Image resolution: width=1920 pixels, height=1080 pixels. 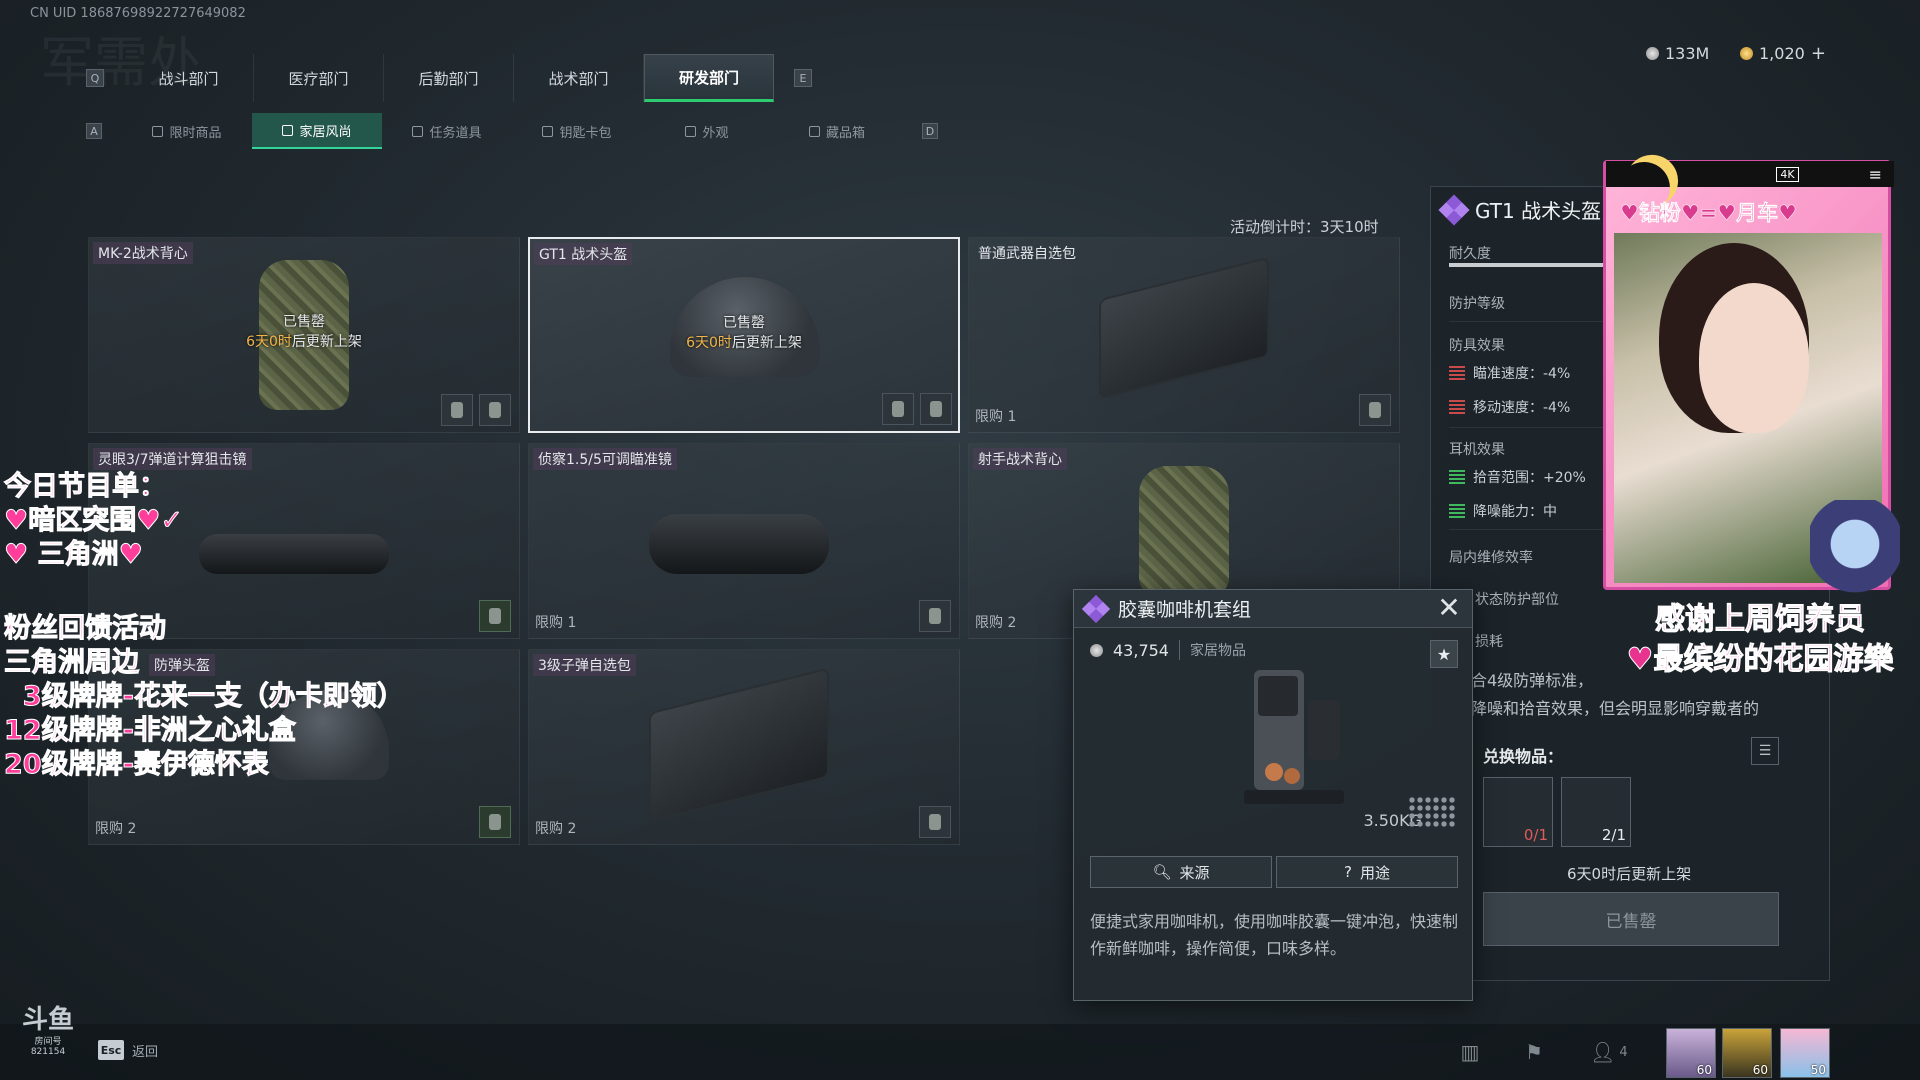 I want to click on overlay-line: 20级牌牌-赛伊德怀表, so click(x=137, y=765).